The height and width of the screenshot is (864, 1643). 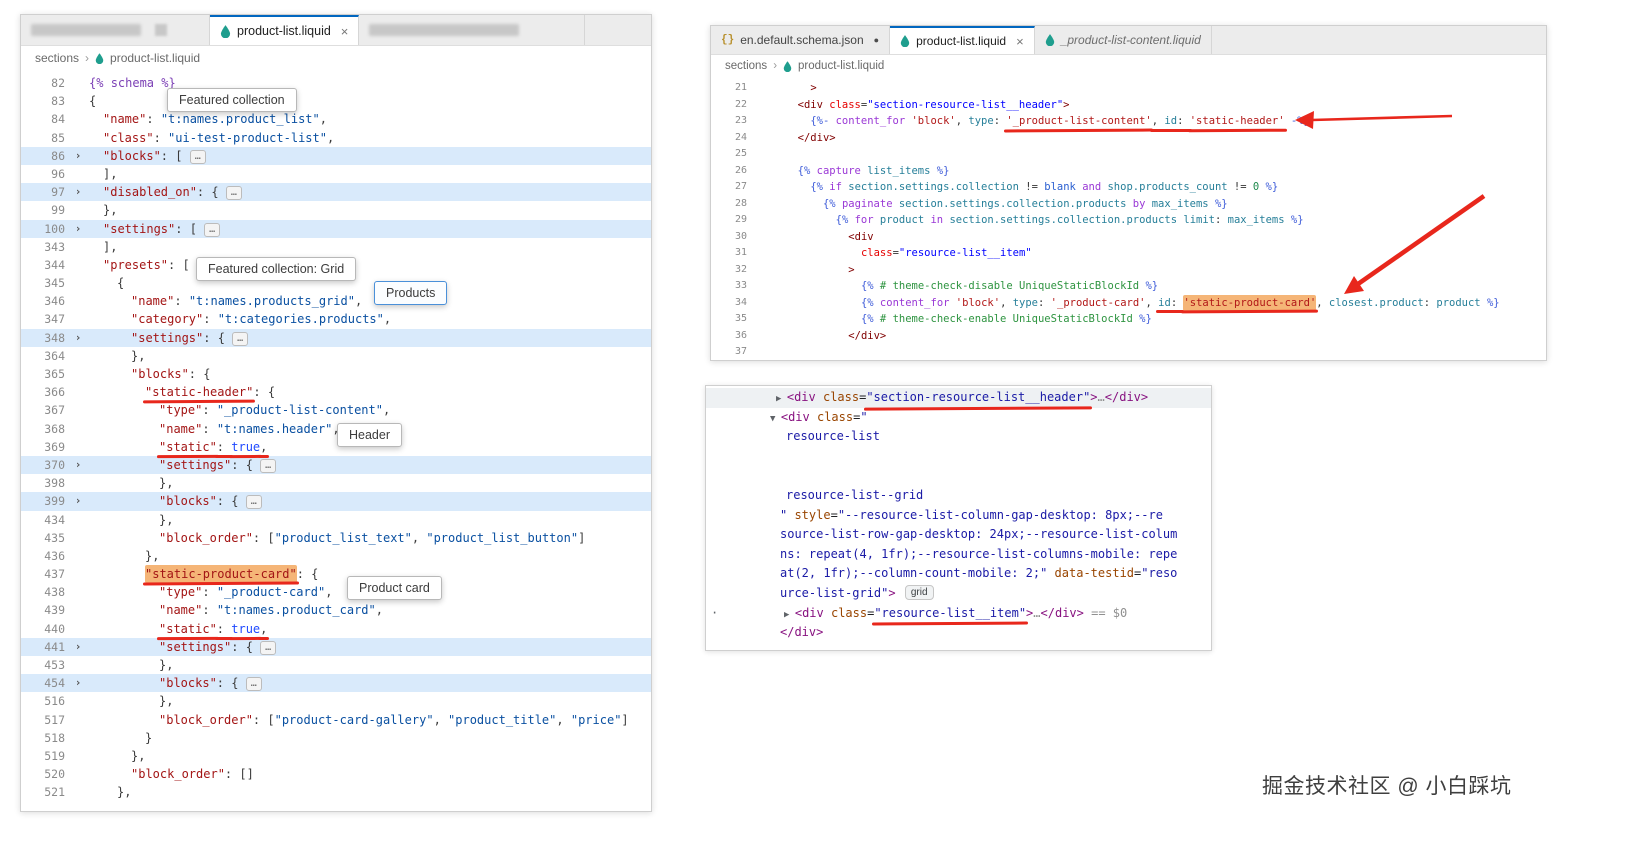 I want to click on dom-tree-row: </div>, so click(x=958, y=633).